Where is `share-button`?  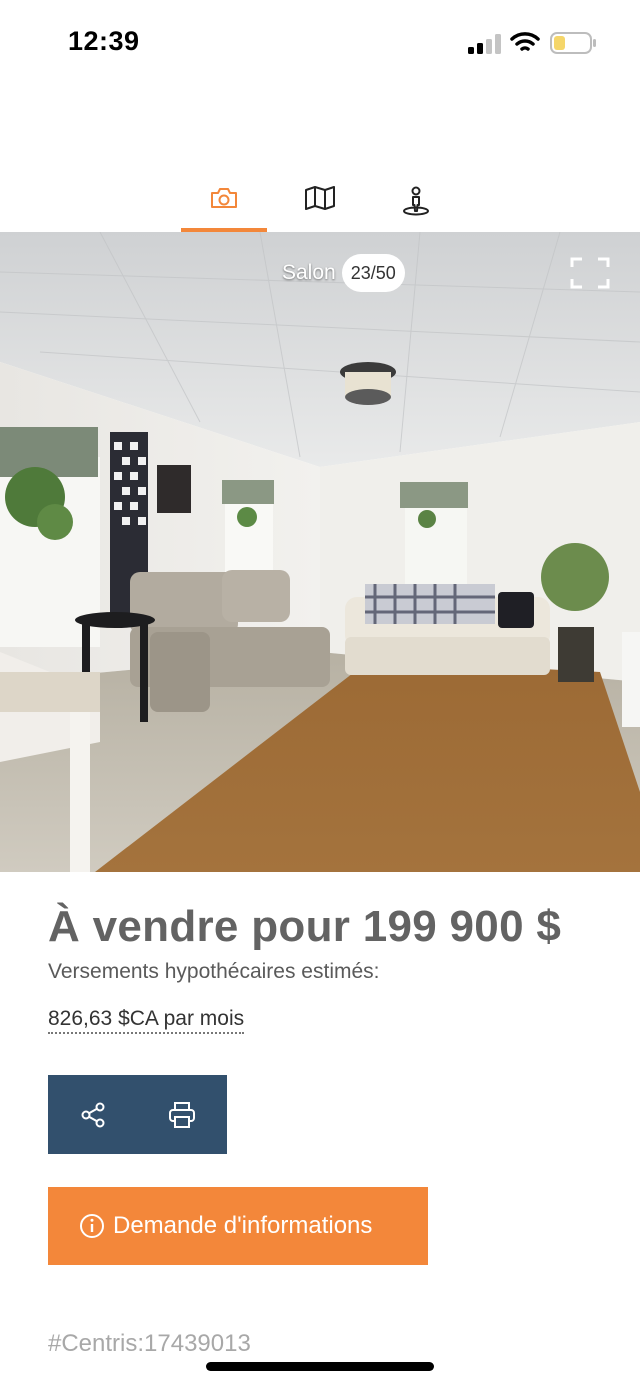
share-button is located at coordinates (92, 1114).